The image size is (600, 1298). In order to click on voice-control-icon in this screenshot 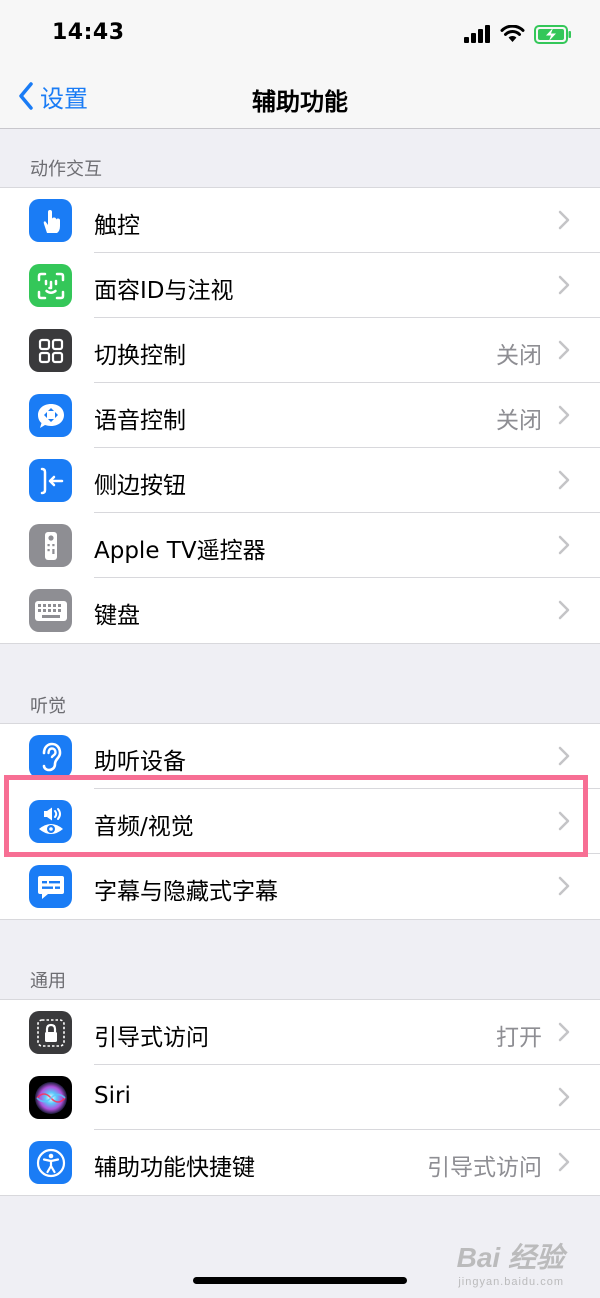, I will do `click(50, 415)`.